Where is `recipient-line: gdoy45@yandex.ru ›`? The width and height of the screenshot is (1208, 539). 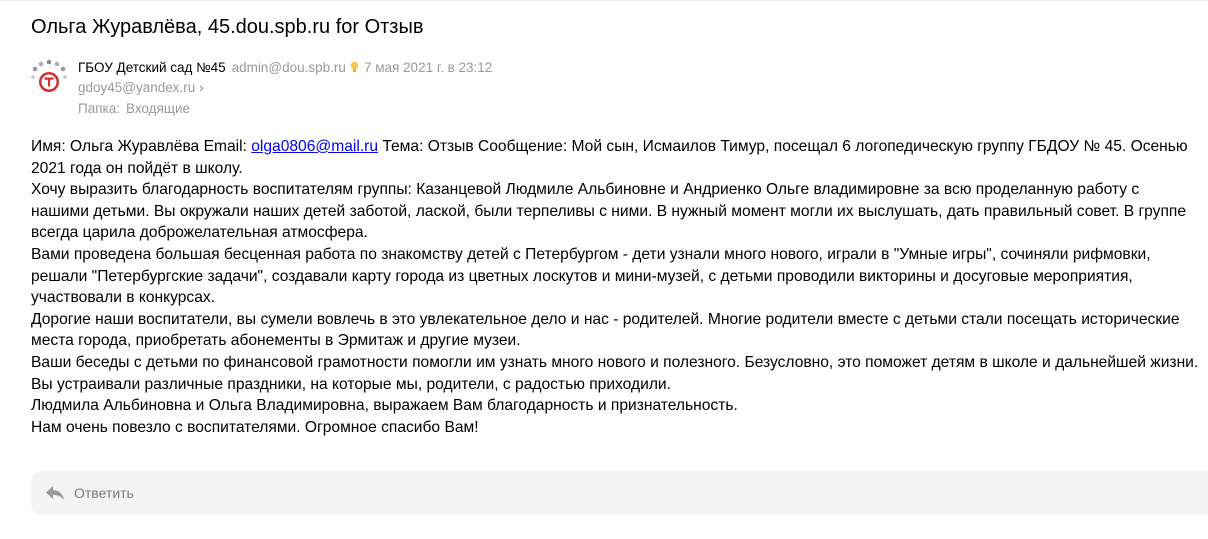
recipient-line: gdoy45@yandex.ru › is located at coordinates (141, 87).